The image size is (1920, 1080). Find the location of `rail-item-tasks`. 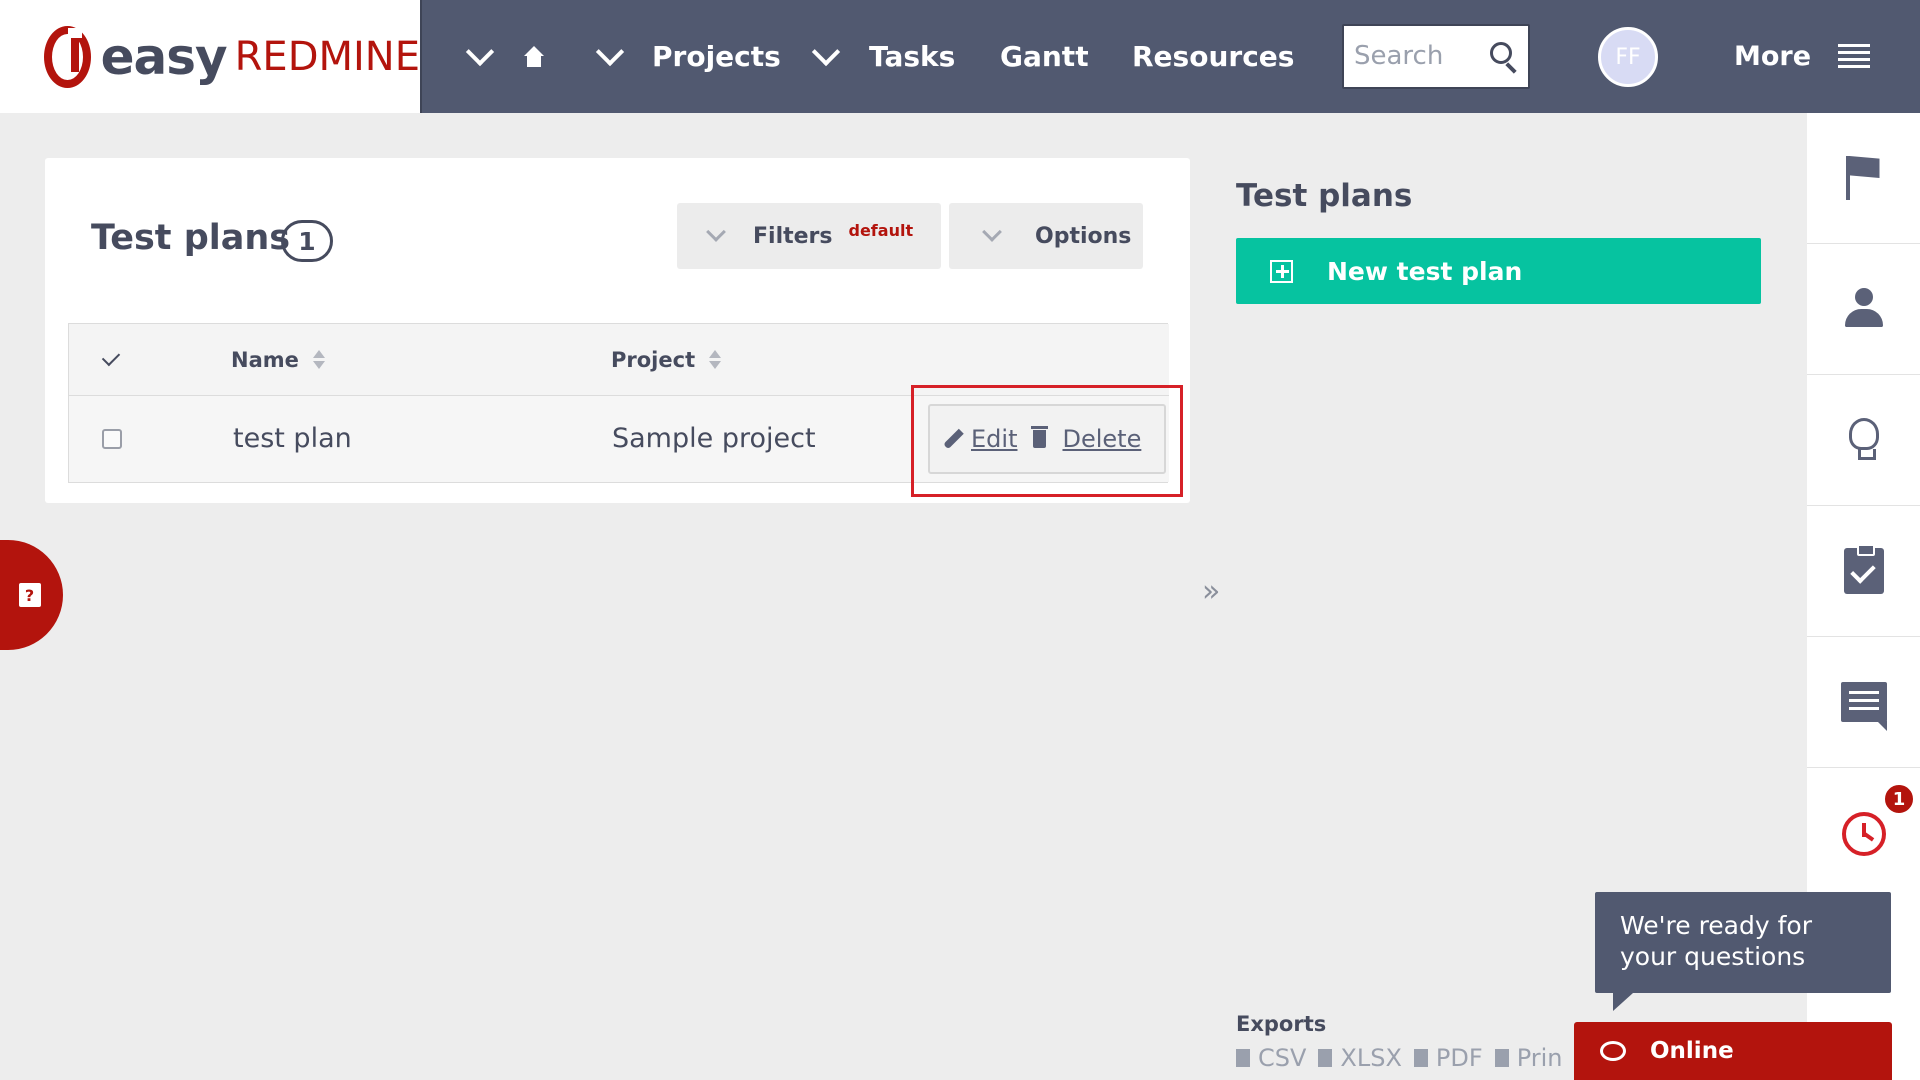

rail-item-tasks is located at coordinates (1863, 571).